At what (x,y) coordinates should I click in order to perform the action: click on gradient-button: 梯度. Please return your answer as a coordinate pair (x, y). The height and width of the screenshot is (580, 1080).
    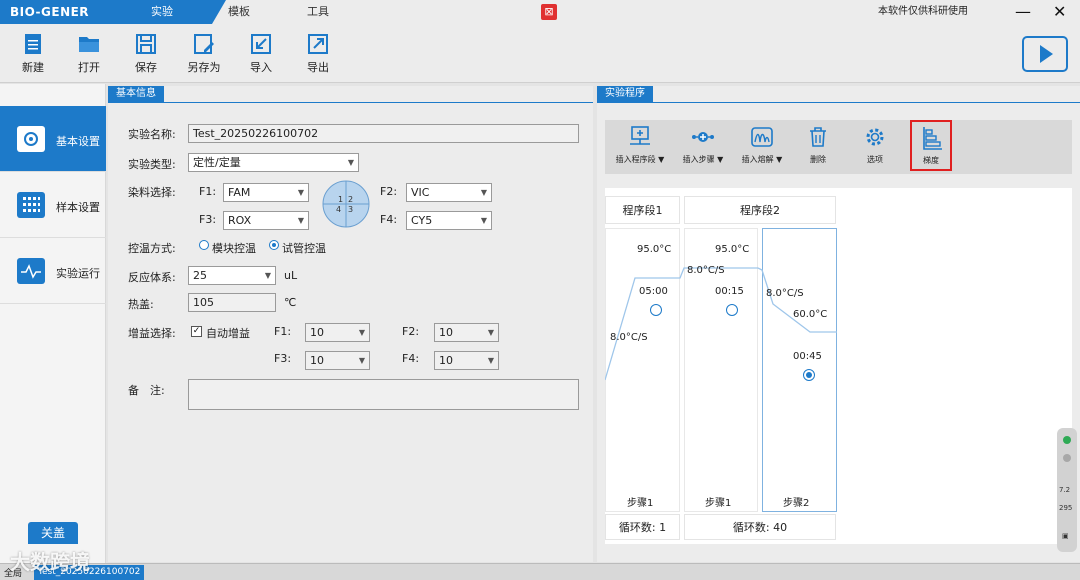
    Looking at the image, I should click on (931, 145).